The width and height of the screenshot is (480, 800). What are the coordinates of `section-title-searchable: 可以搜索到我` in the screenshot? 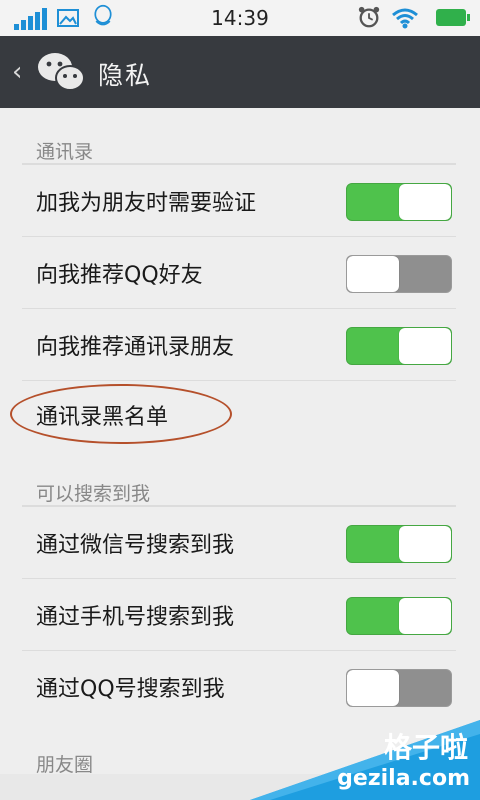 It's located at (93, 494).